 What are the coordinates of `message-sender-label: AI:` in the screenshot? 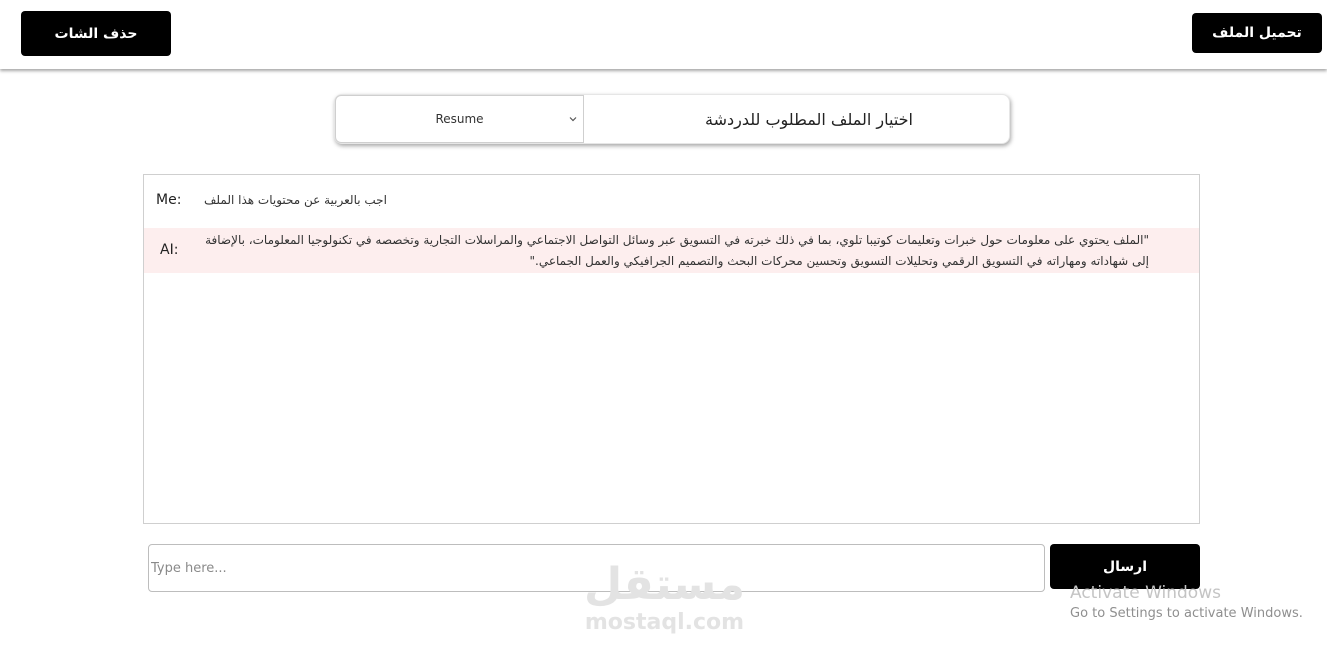 It's located at (169, 250).